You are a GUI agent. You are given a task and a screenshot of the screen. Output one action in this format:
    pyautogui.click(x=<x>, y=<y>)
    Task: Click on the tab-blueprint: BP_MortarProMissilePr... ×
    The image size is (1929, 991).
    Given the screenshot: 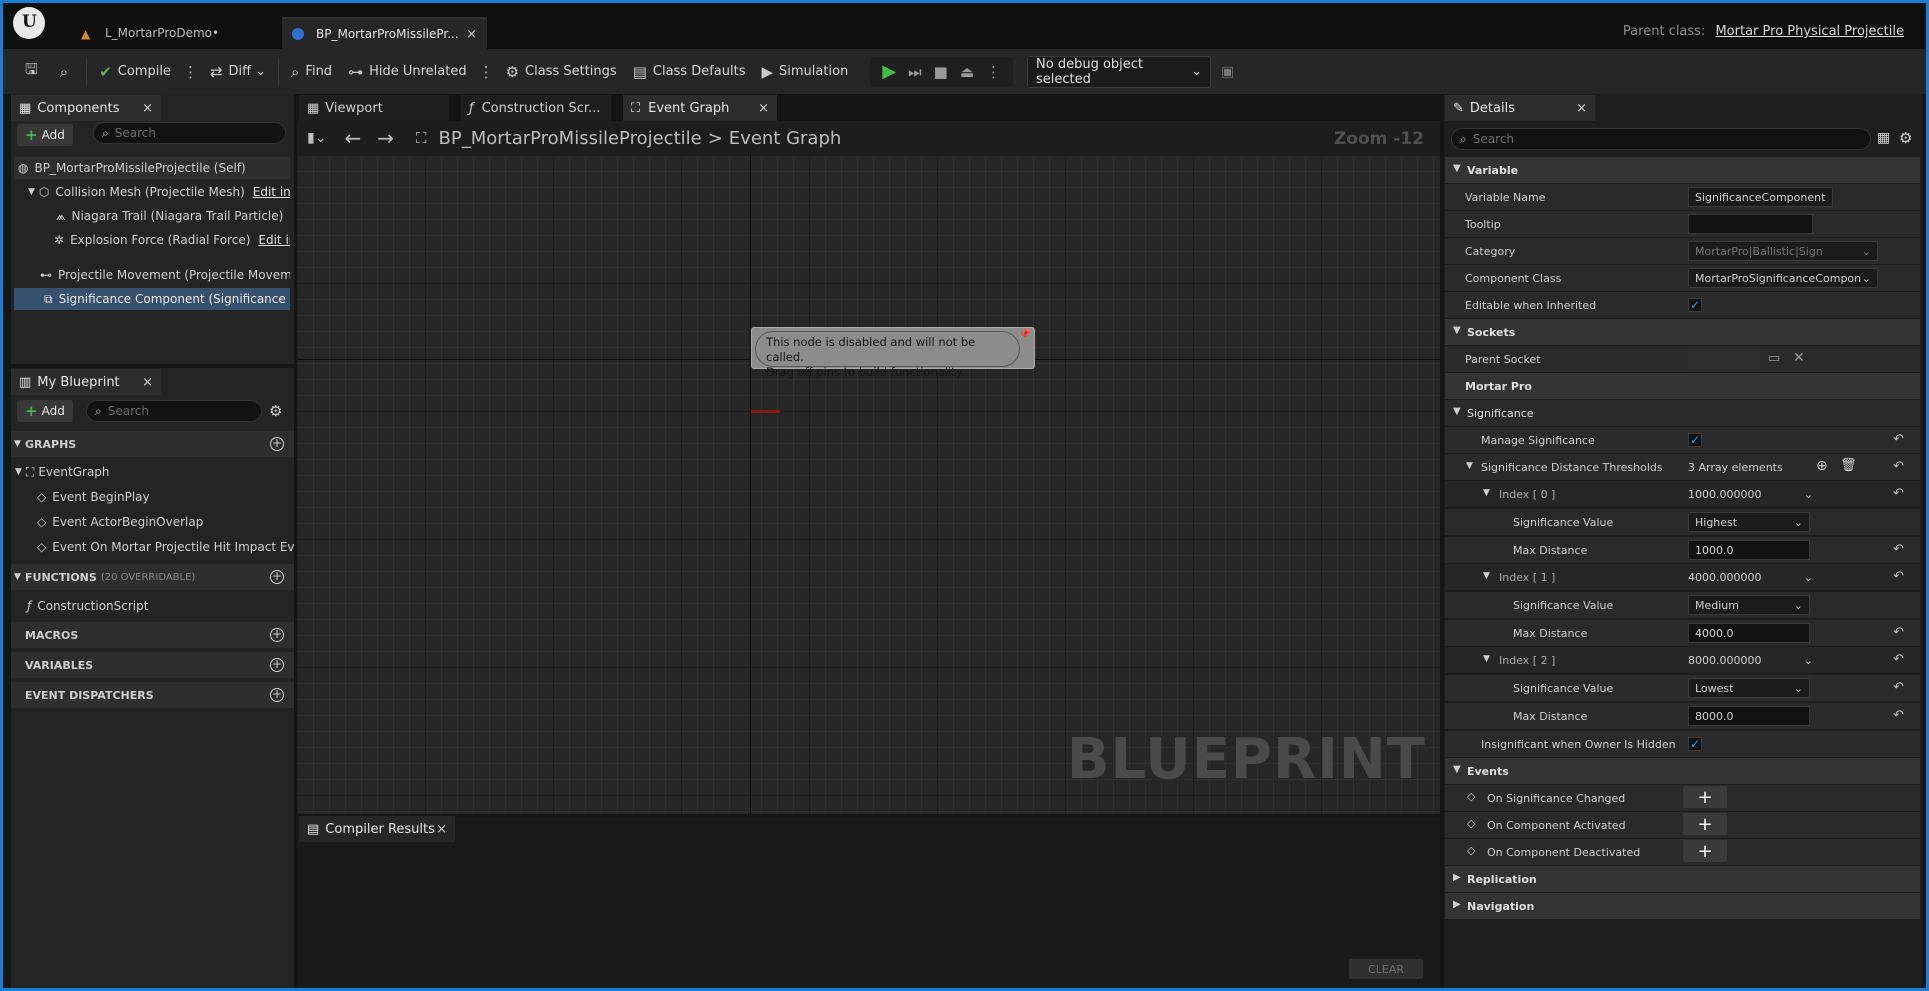 What is the action you would take?
    pyautogui.click(x=384, y=33)
    